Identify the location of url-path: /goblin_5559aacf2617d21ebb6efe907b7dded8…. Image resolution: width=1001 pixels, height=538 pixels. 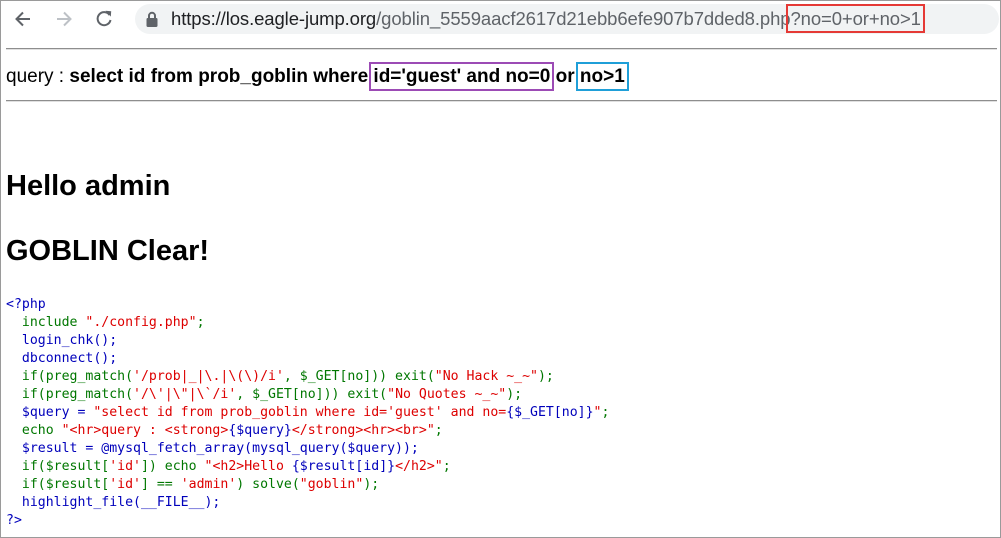
(583, 18).